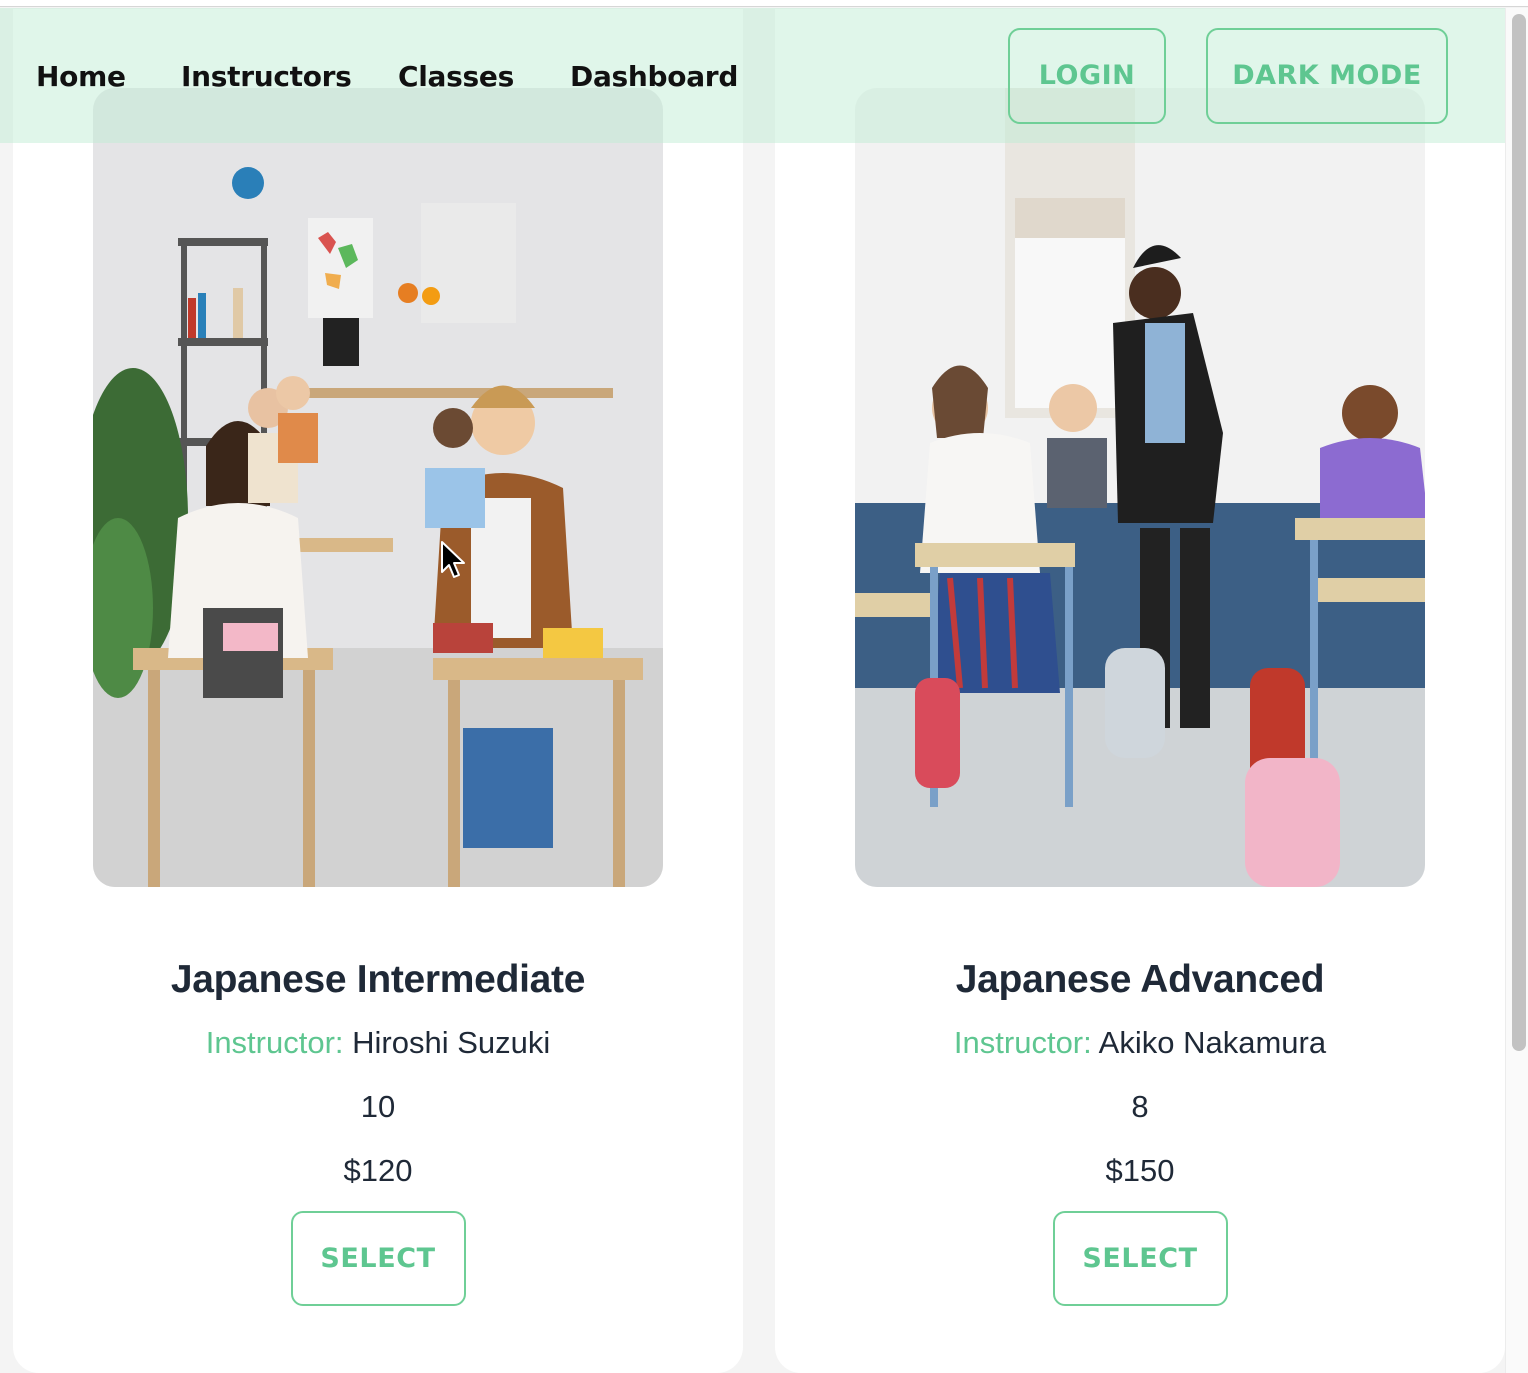 The width and height of the screenshot is (1528, 1373). I want to click on nav-link-classes: Classes, so click(456, 76).